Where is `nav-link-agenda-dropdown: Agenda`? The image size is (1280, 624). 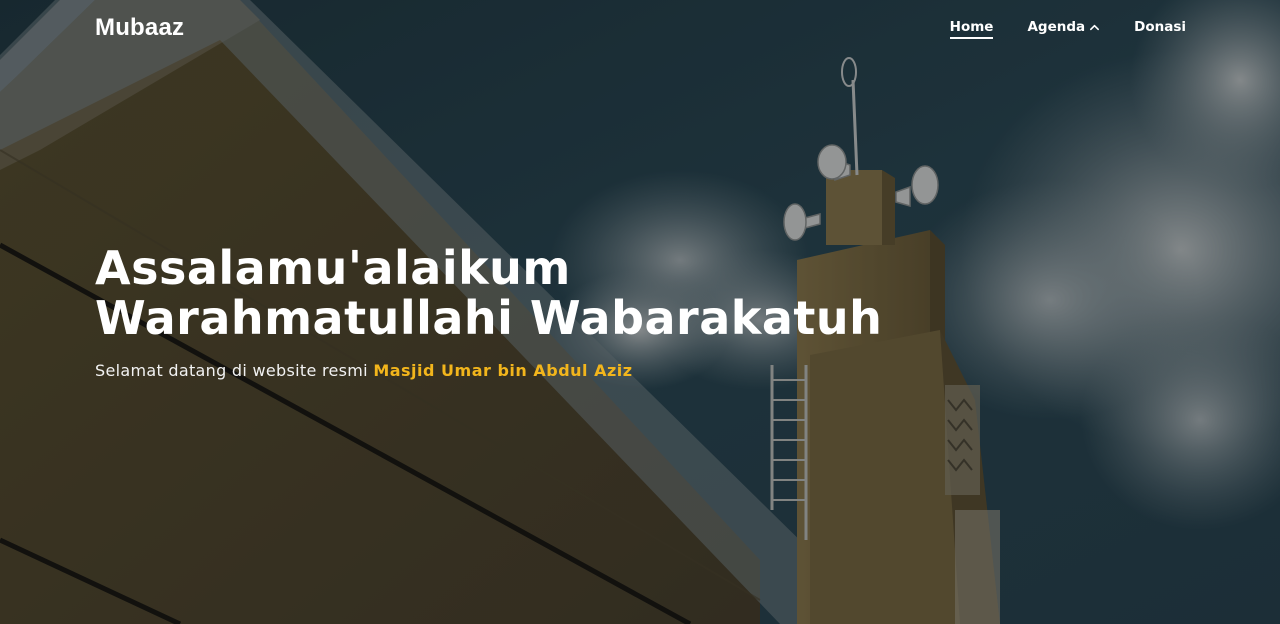
nav-link-agenda-dropdown: Agenda is located at coordinates (1063, 29).